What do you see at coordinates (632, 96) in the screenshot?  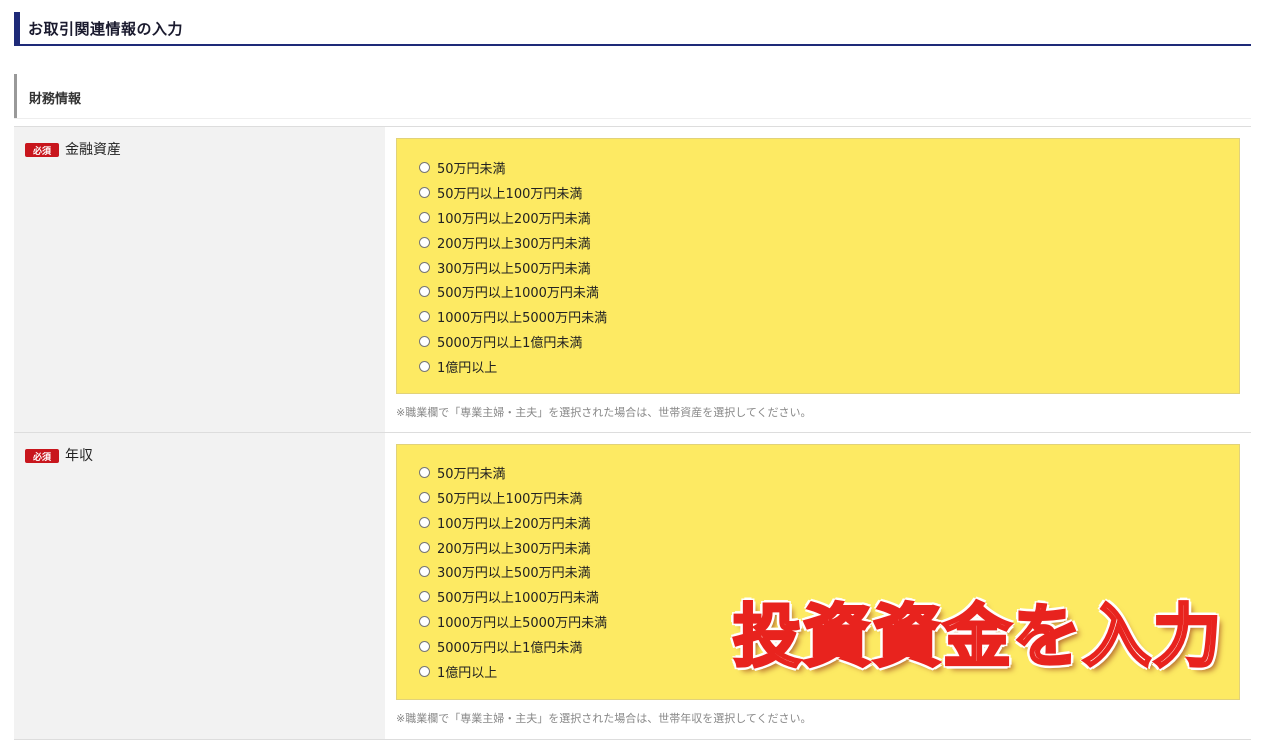 I see `section-heading: 財務情報` at bounding box center [632, 96].